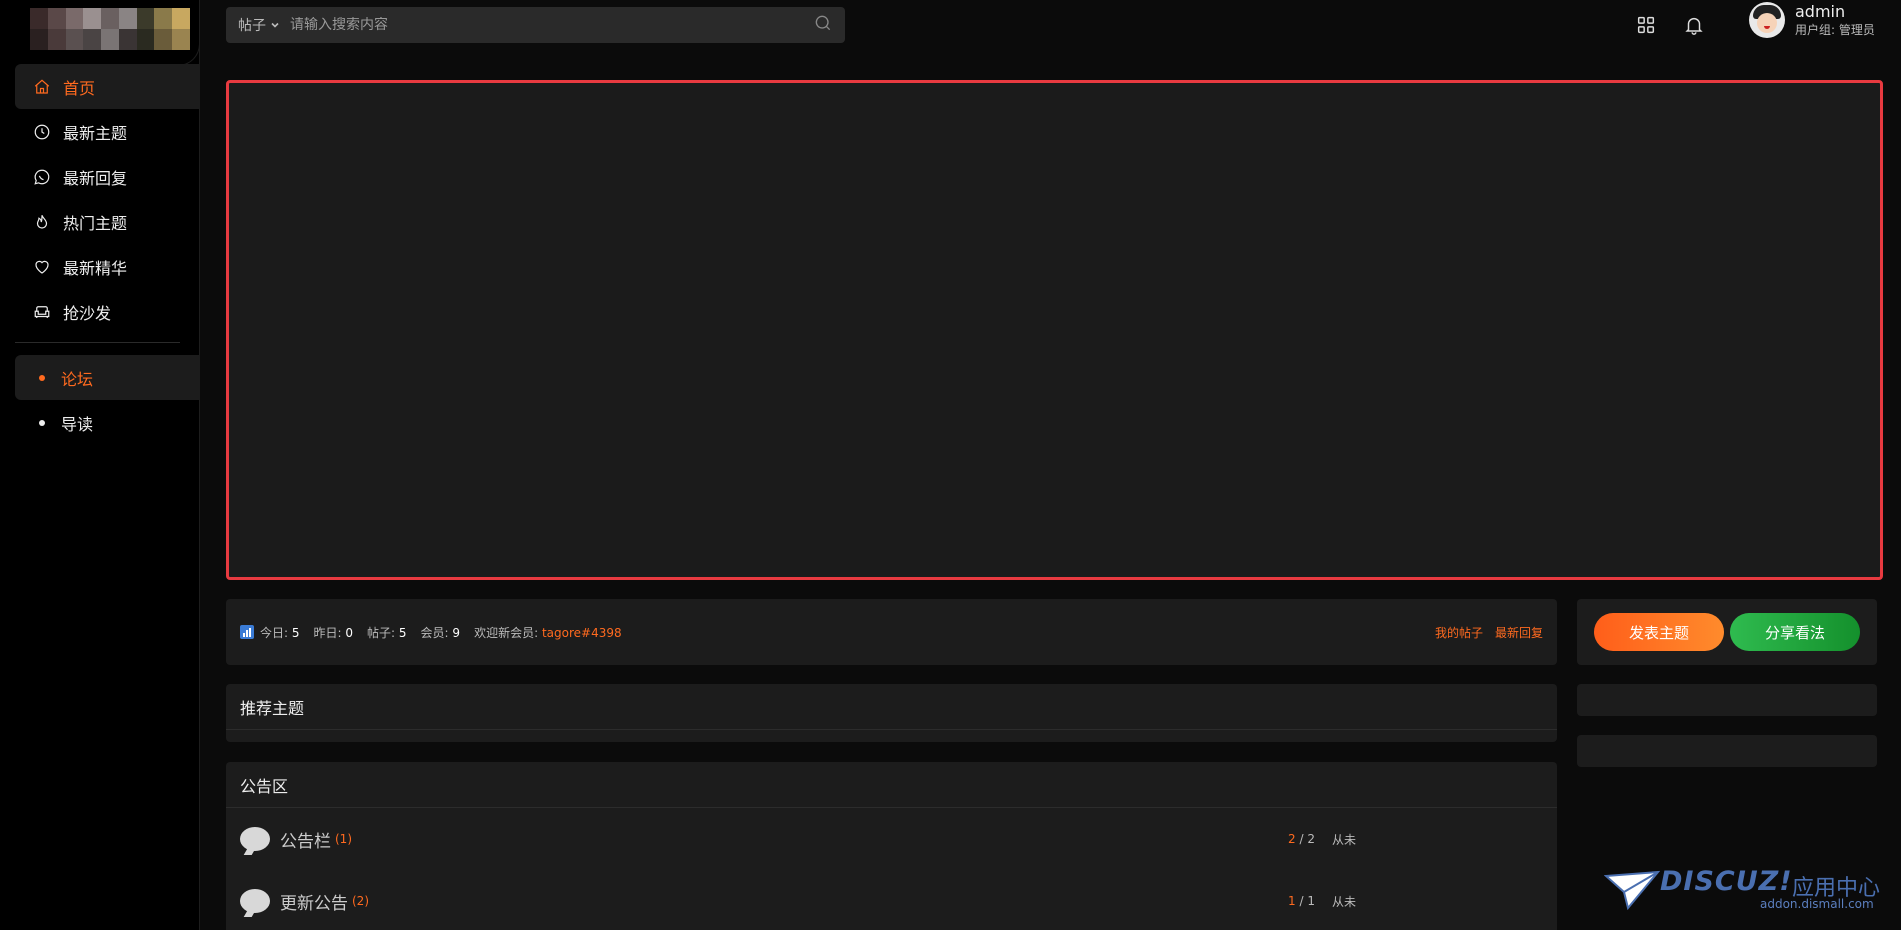  Describe the element at coordinates (1519, 632) in the screenshot. I see `latest-replies-link: 最新回复` at that location.